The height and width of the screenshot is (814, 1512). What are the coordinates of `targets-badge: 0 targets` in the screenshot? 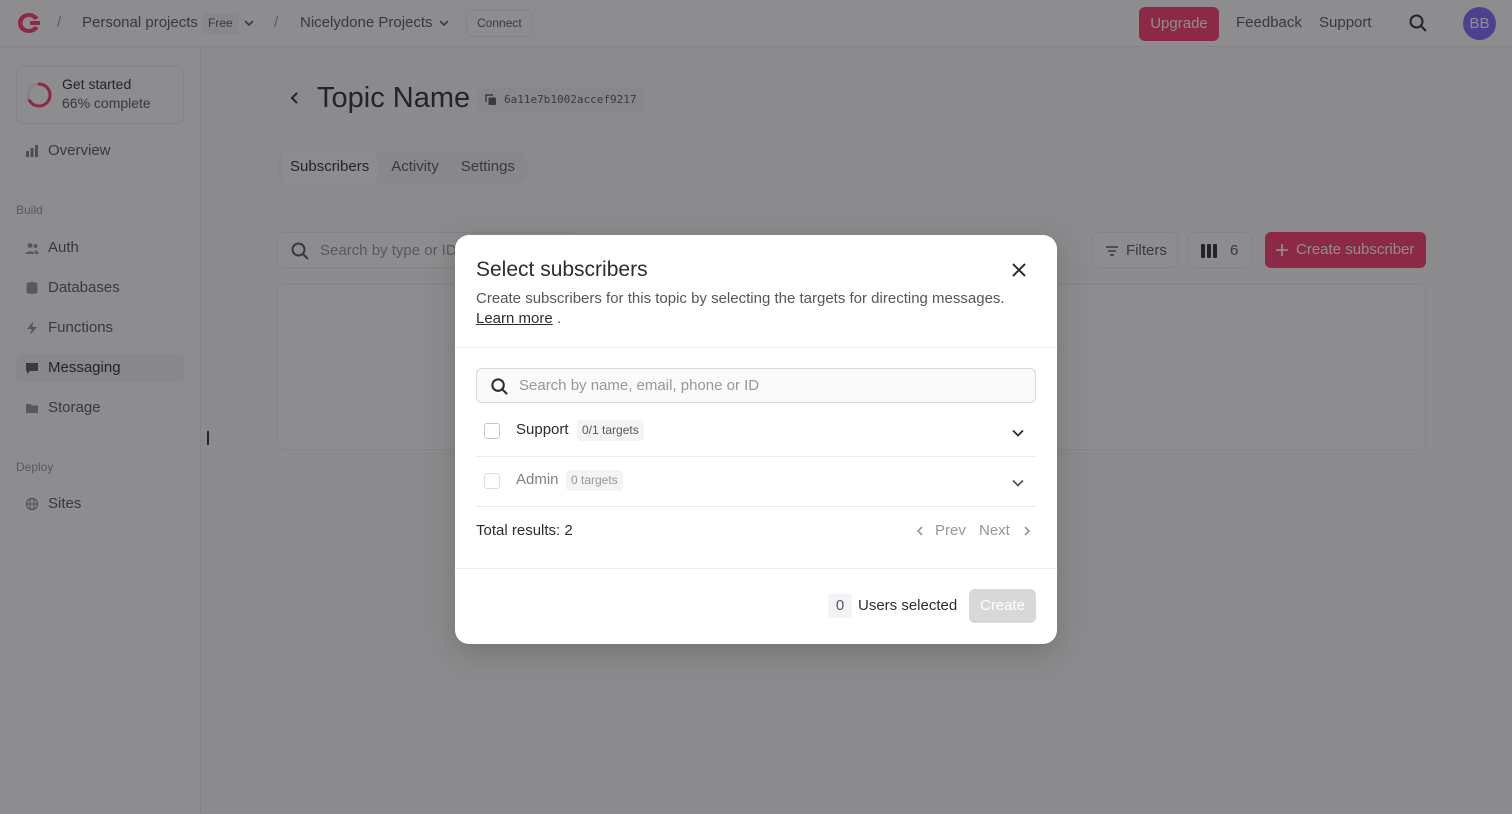 It's located at (594, 480).